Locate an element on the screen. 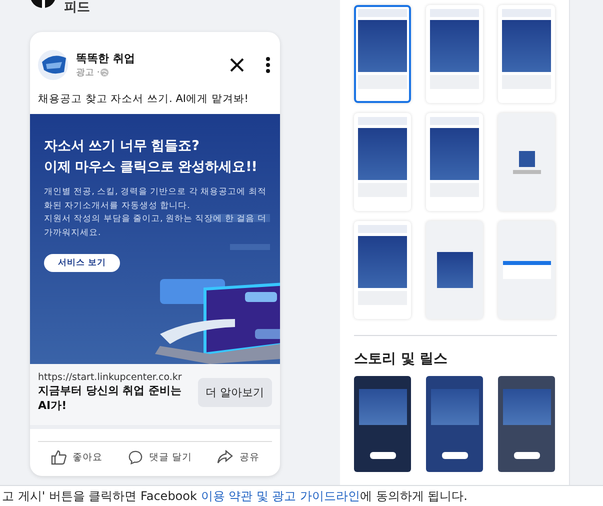  share-button: 공유 is located at coordinates (238, 457).